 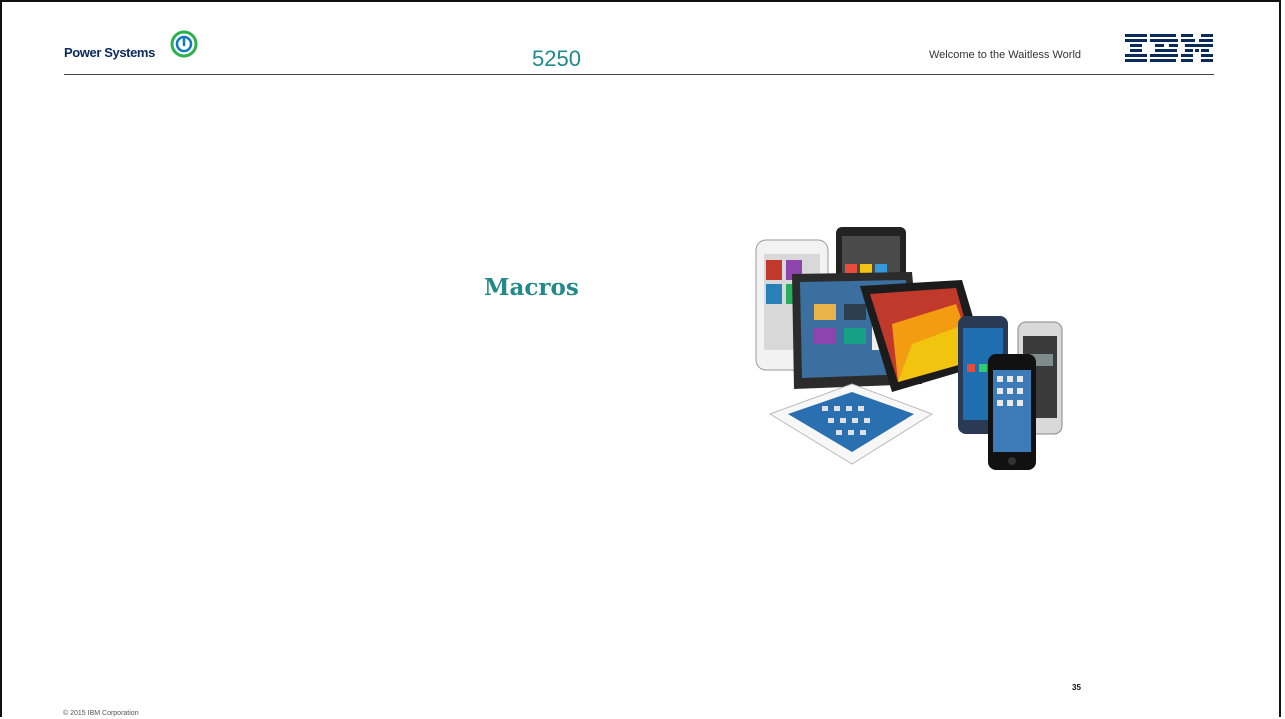 I want to click on page-number: 35, so click(x=1076, y=687).